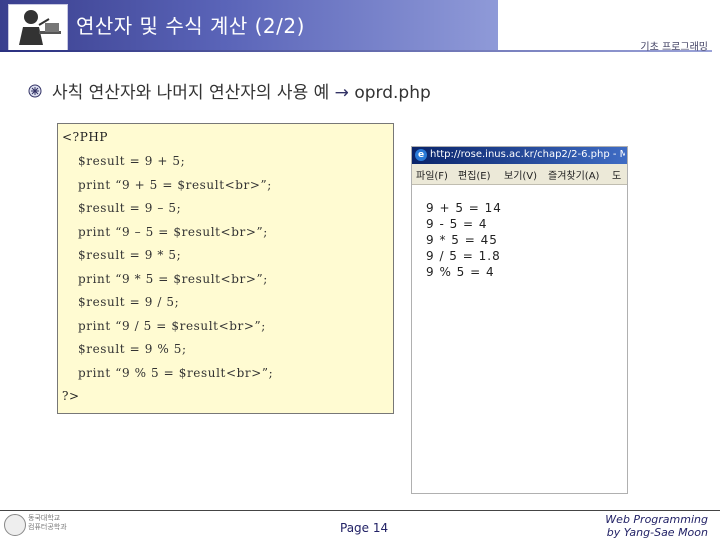 The width and height of the screenshot is (720, 540). What do you see at coordinates (674, 47) in the screenshot?
I see `course-name: 기초 프로그래밍` at bounding box center [674, 47].